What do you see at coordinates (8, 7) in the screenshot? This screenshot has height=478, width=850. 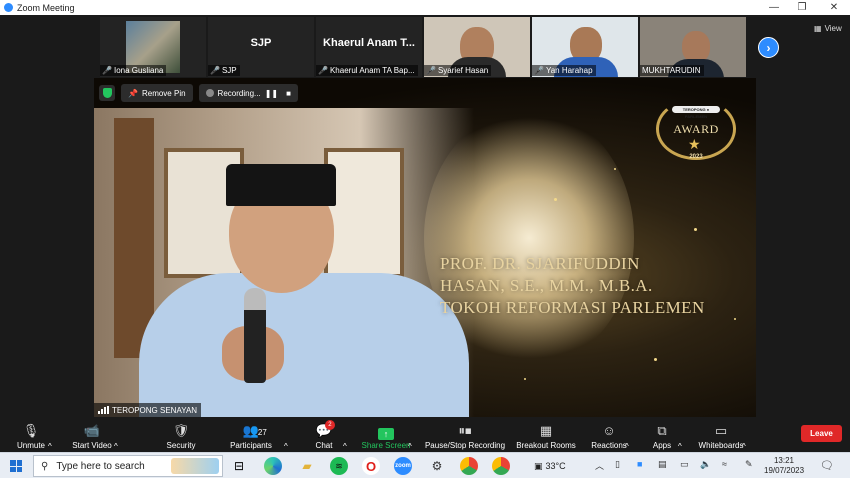 I see `zoom-logo-icon` at bounding box center [8, 7].